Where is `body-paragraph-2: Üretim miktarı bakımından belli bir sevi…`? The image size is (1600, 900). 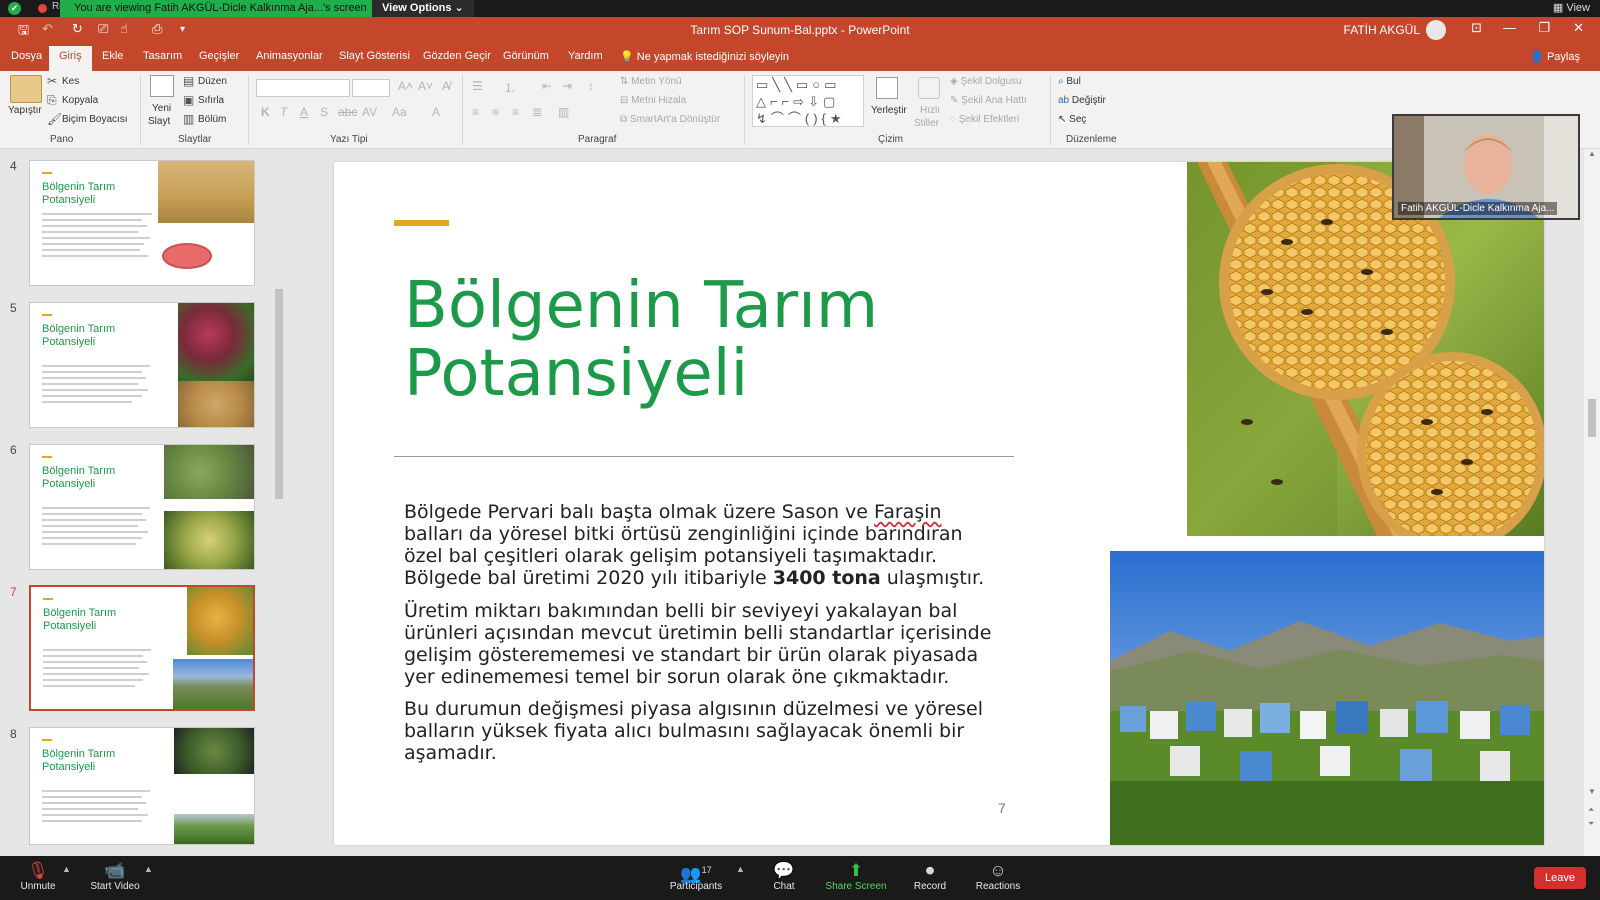 body-paragraph-2: Üretim miktarı bakımından belli bir sevi… is located at coordinates (704, 644).